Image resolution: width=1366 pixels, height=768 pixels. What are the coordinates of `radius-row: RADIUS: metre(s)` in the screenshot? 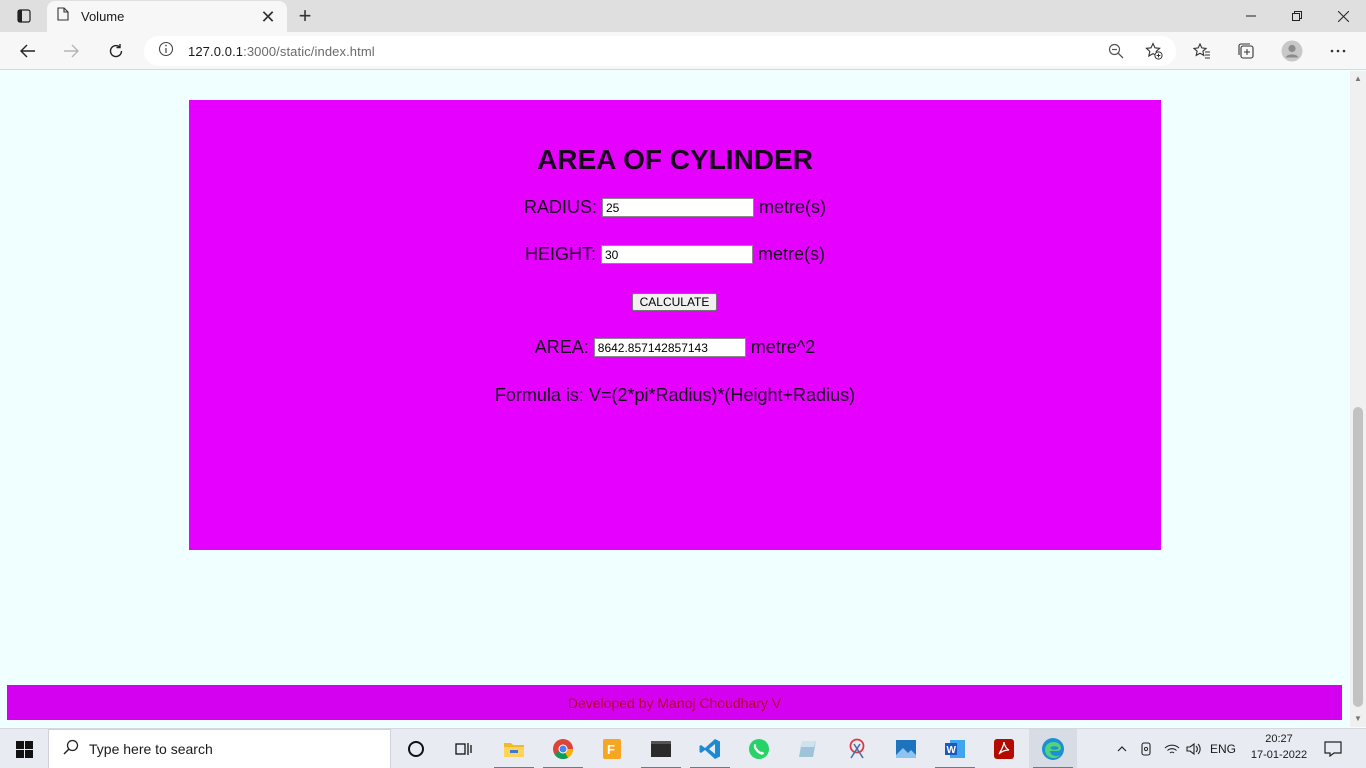 It's located at (675, 207).